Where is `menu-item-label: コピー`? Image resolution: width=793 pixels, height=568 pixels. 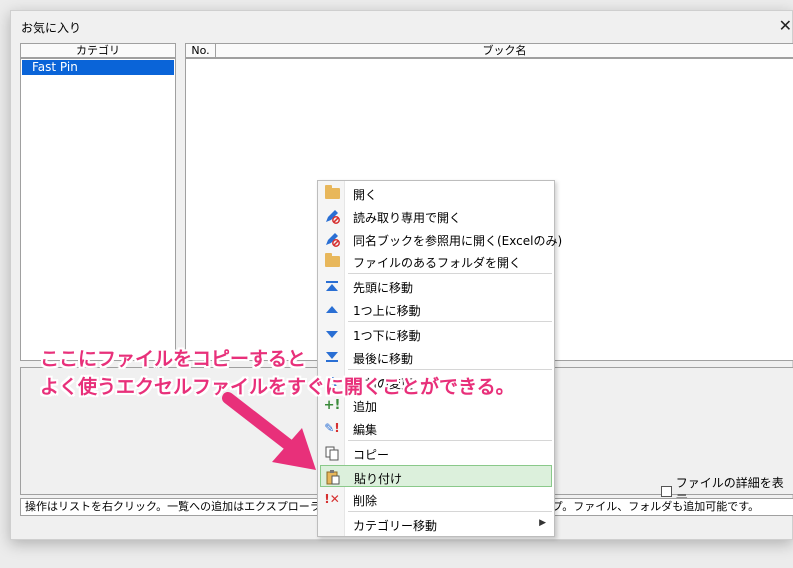
menu-item-label: コピー is located at coordinates (371, 455).